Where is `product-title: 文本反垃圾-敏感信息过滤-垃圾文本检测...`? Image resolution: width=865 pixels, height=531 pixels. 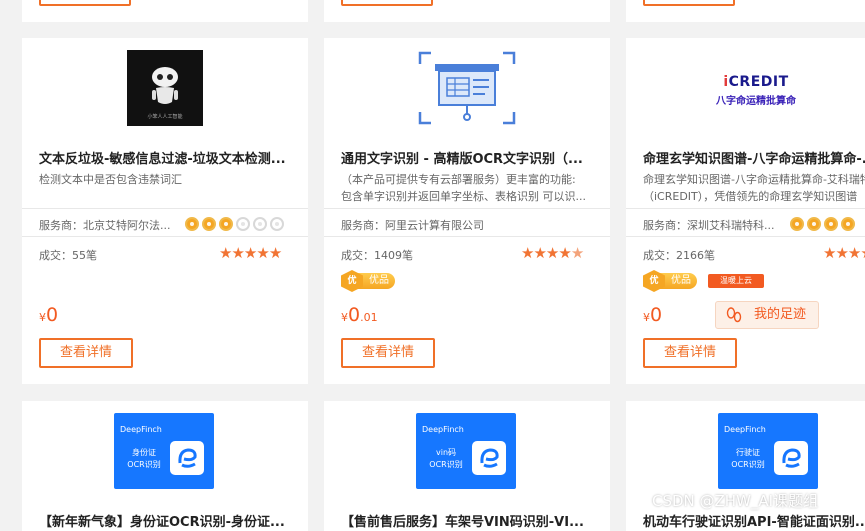
product-title: 文本反垃圾-敏感信息过滤-垃圾文本检测... is located at coordinates (168, 157).